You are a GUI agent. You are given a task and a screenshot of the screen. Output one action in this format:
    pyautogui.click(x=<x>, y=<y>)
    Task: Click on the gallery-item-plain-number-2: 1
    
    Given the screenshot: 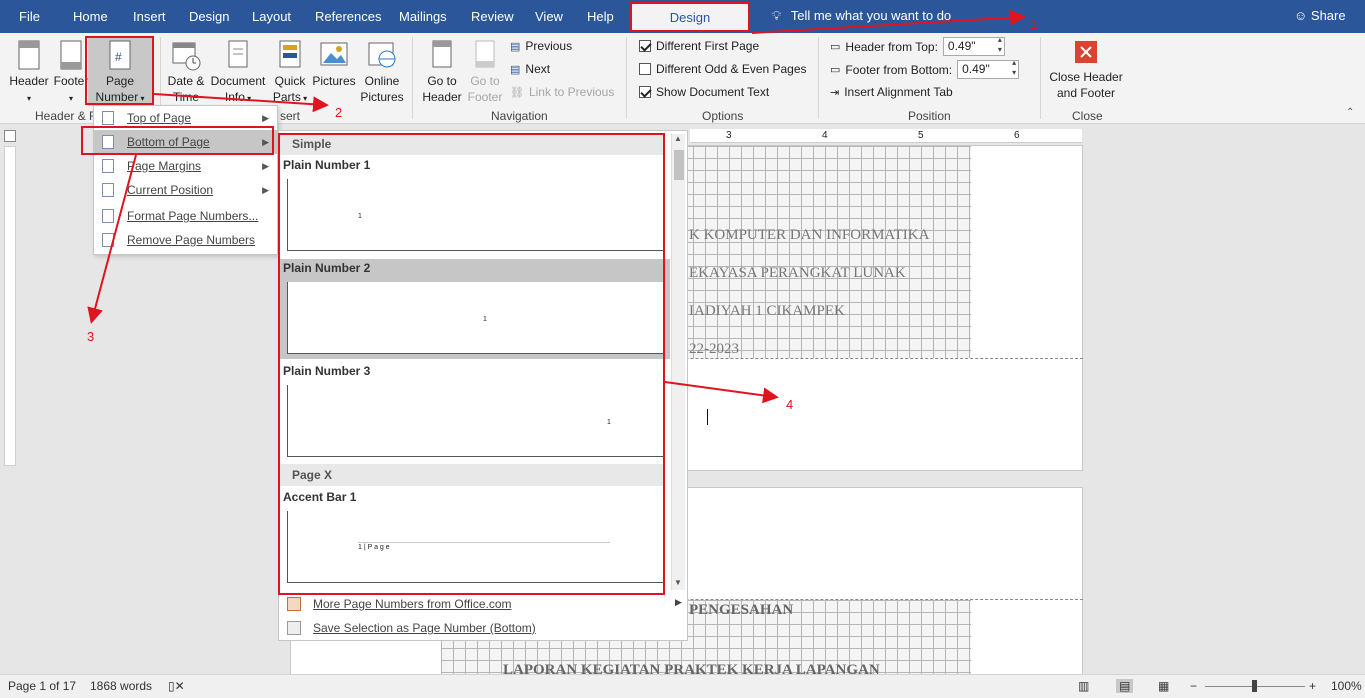 What is the action you would take?
    pyautogui.click(x=475, y=318)
    